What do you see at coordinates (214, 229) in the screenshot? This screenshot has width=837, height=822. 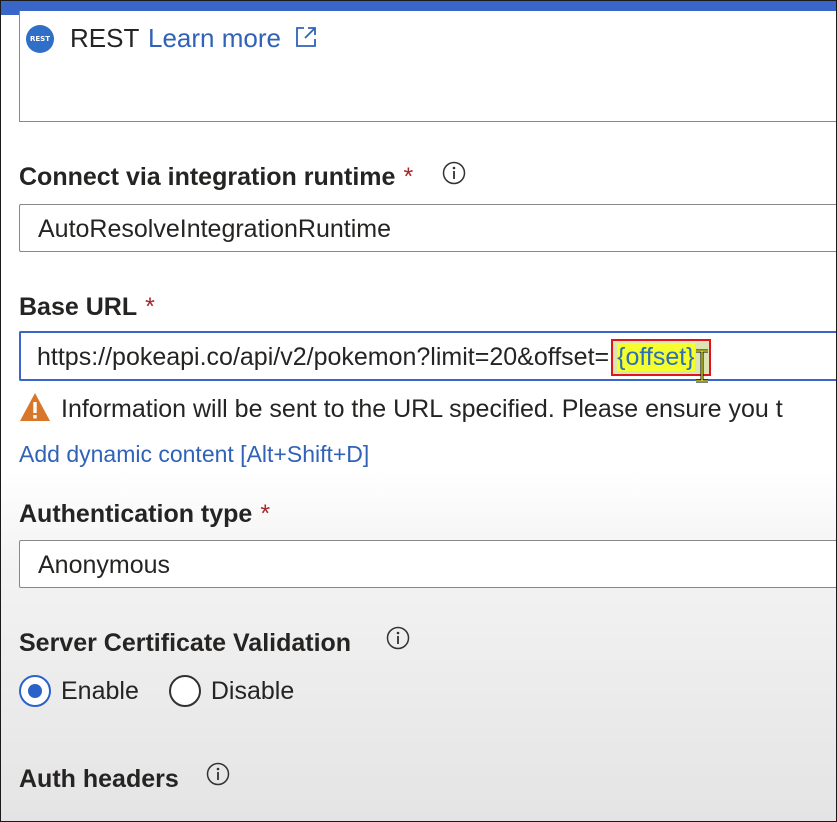 I see `integration-runtime-value: AutoResolveIntegrationRuntime` at bounding box center [214, 229].